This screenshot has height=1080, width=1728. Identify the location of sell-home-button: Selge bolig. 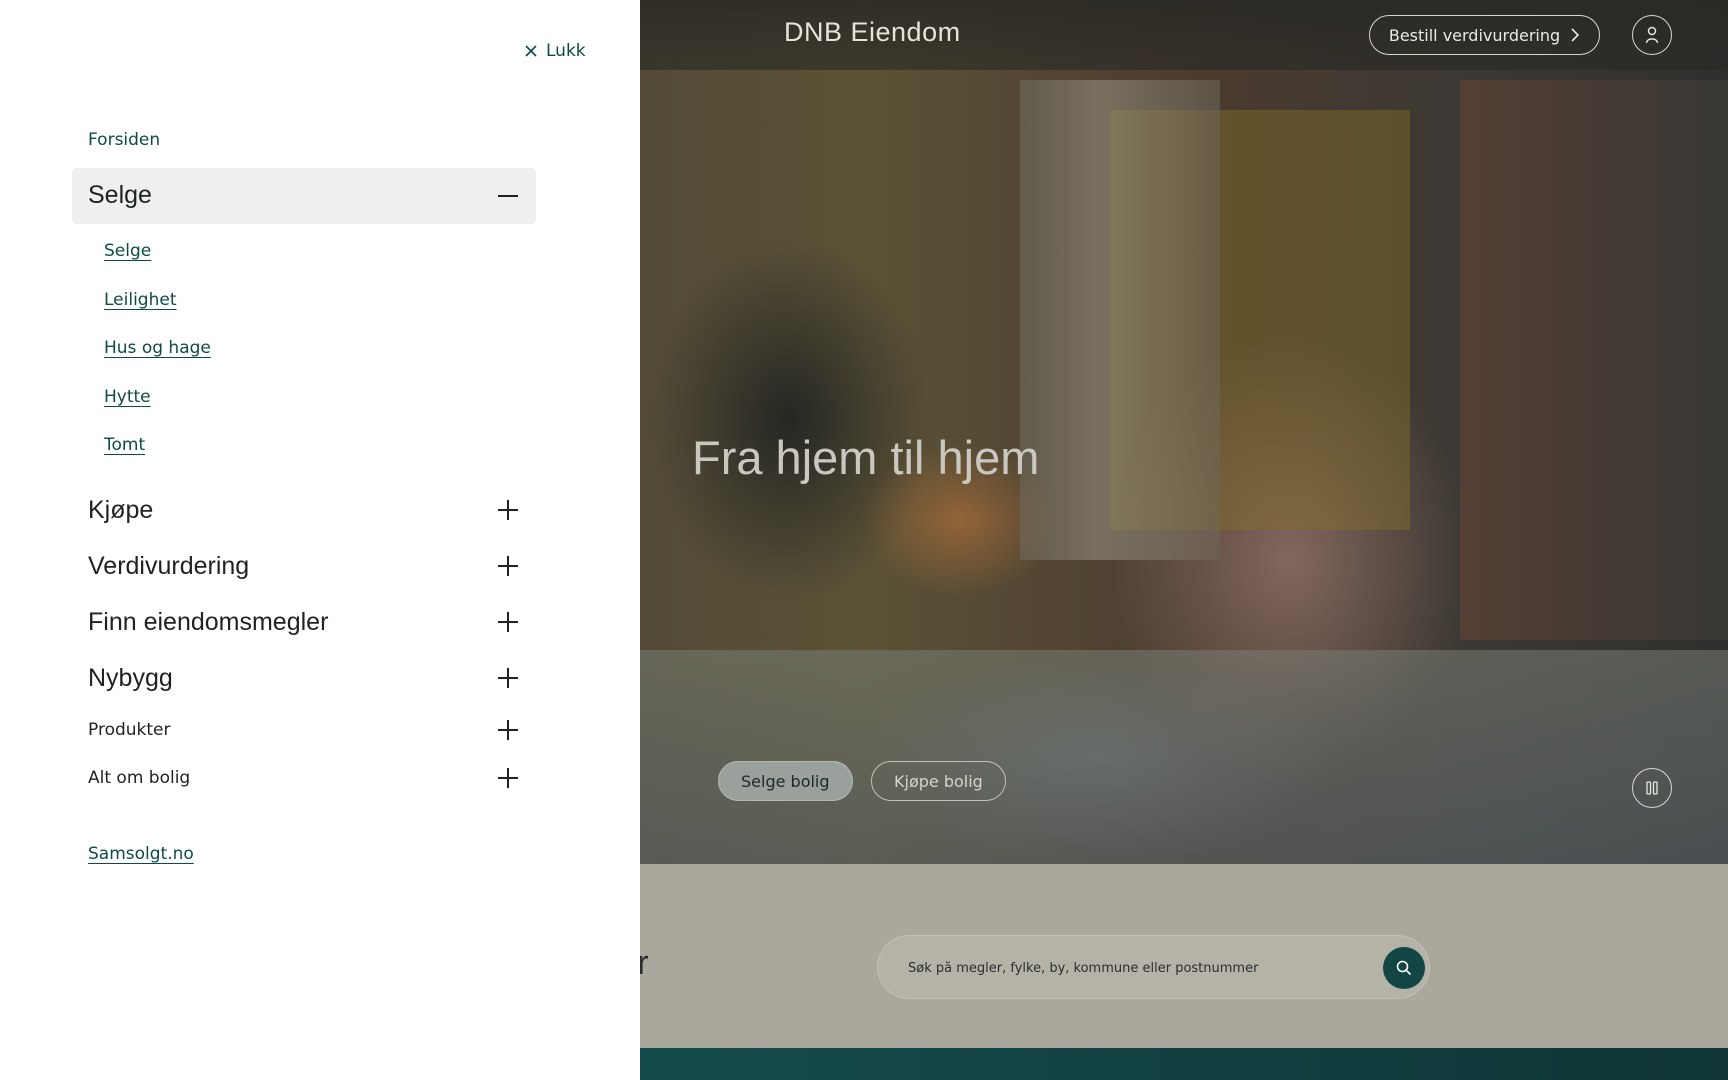
(785, 781).